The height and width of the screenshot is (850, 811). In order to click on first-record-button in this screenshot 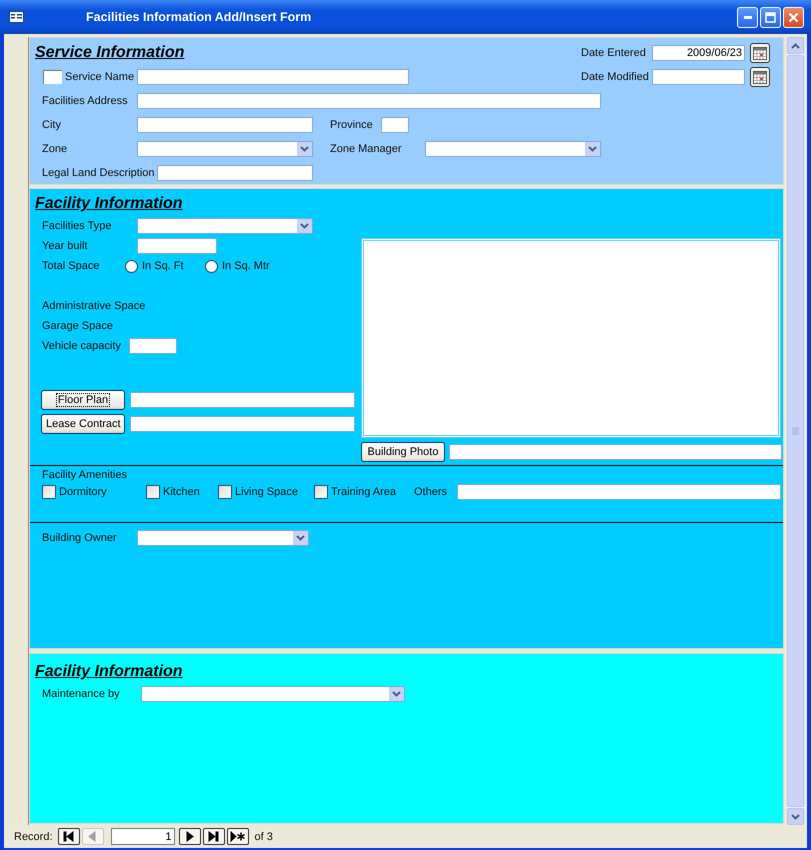, I will do `click(69, 836)`.